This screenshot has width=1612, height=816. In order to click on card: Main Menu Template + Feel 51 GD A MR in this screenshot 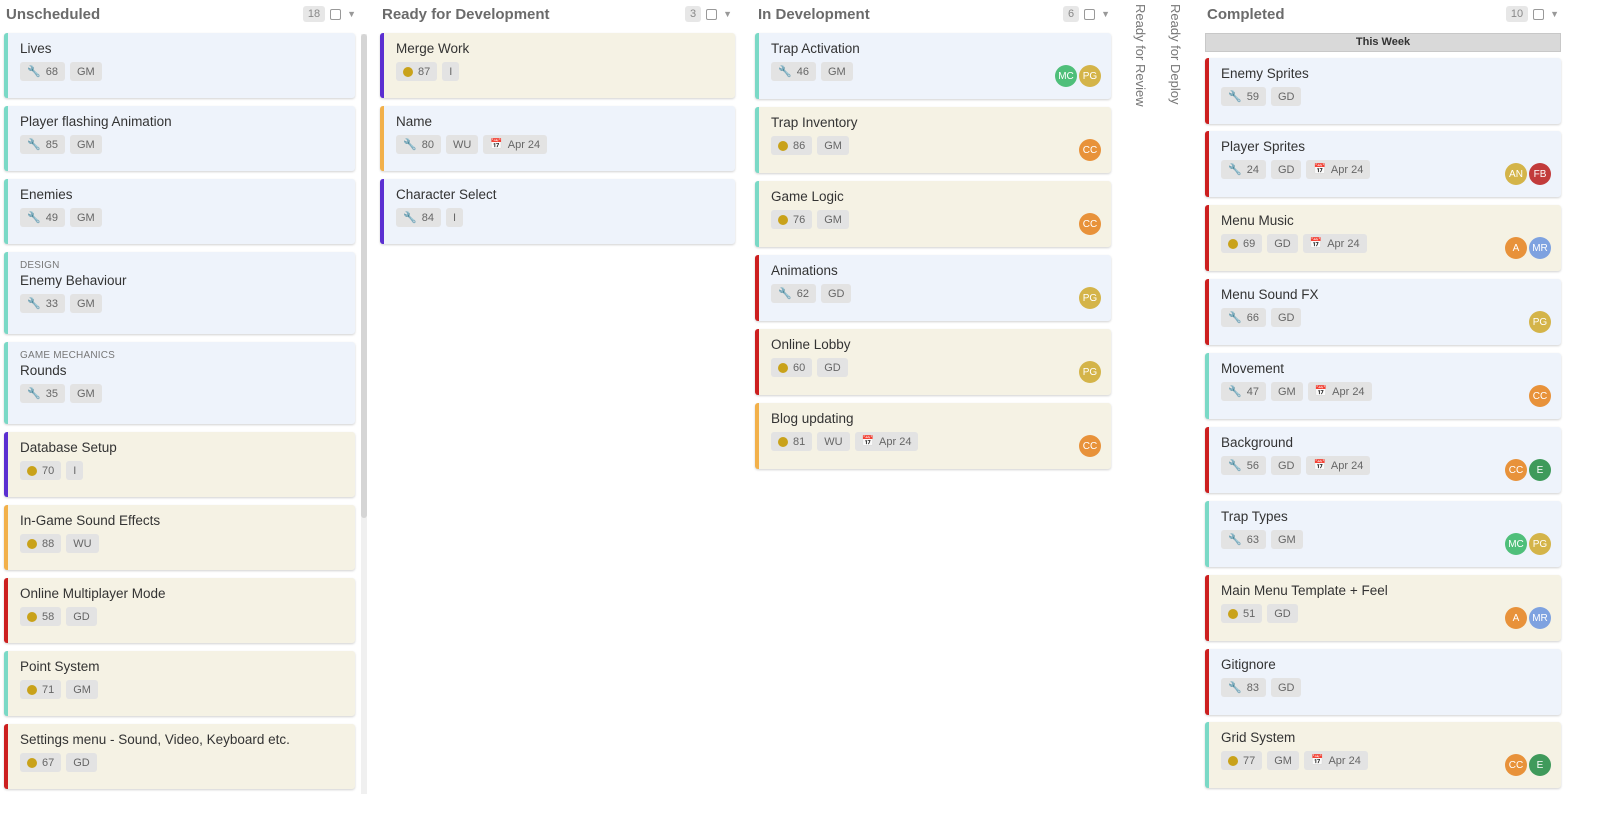, I will do `click(1383, 608)`.